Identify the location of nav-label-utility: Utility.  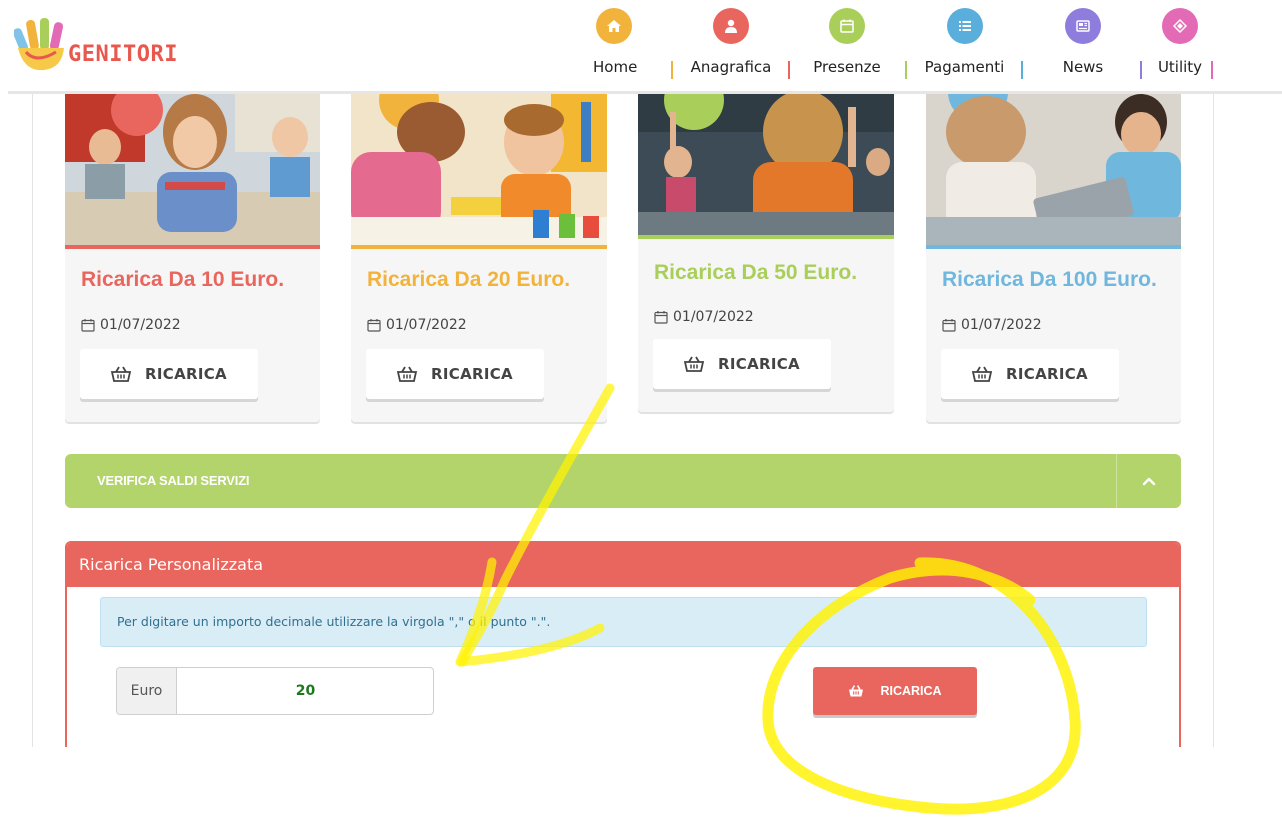
(1180, 67).